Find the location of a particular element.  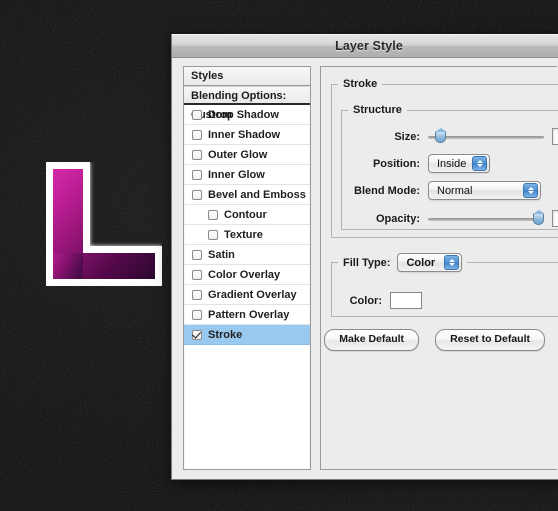

style-row-label: Inner Glow is located at coordinates (236, 174).